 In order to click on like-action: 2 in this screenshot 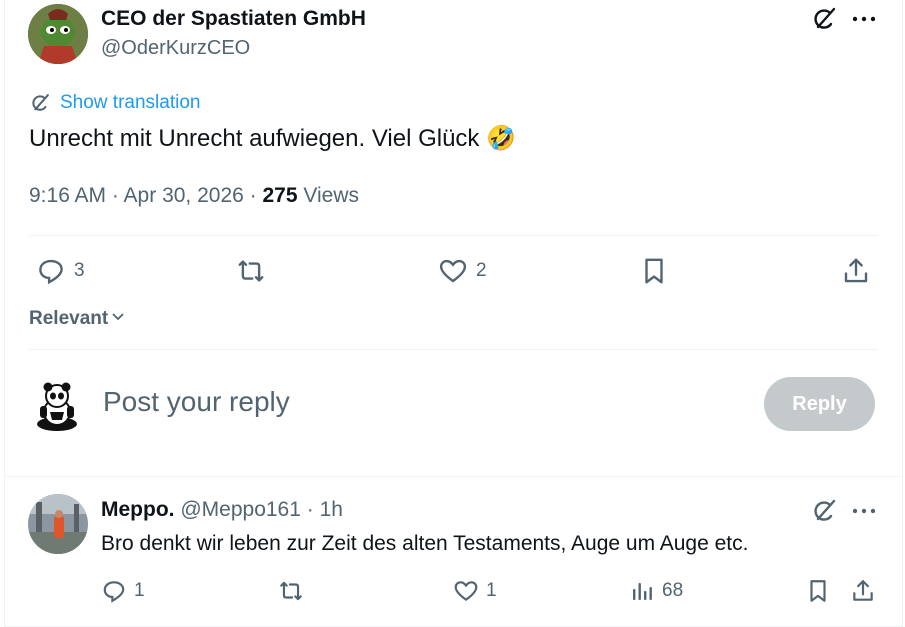, I will do `click(462, 271)`.